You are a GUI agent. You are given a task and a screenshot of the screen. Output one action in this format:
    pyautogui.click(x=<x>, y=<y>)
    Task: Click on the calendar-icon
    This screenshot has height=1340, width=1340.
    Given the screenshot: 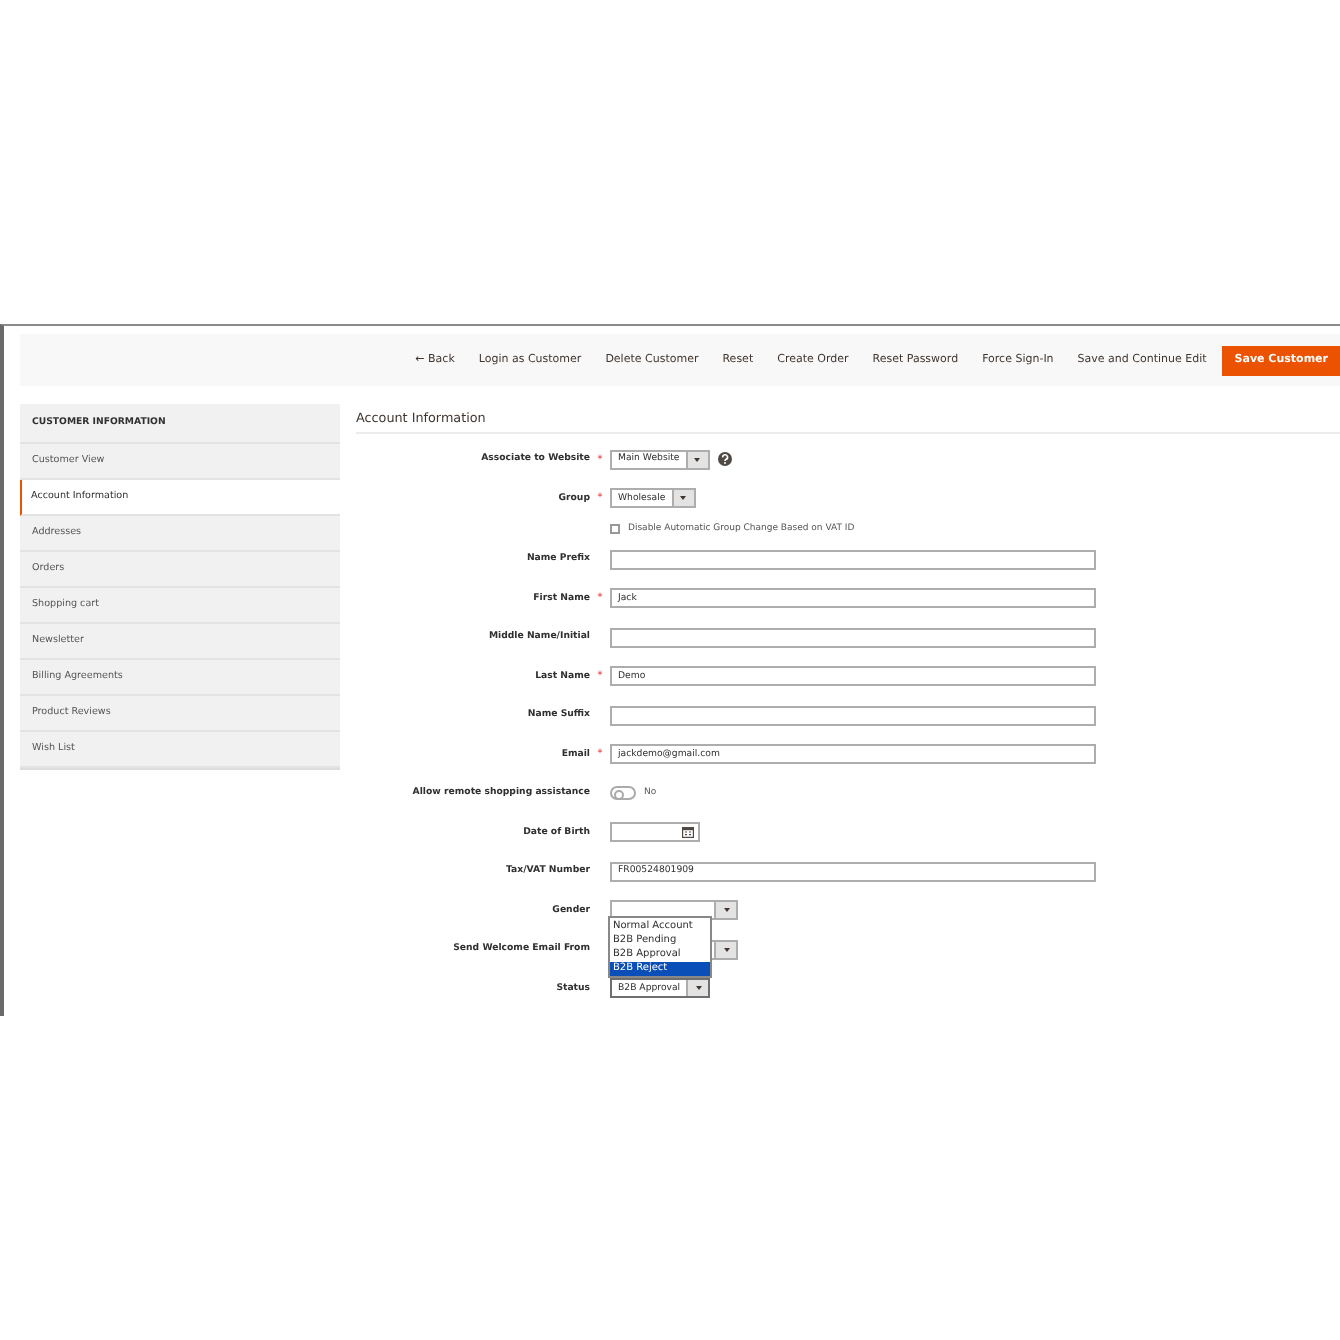 What is the action you would take?
    pyautogui.click(x=688, y=832)
    